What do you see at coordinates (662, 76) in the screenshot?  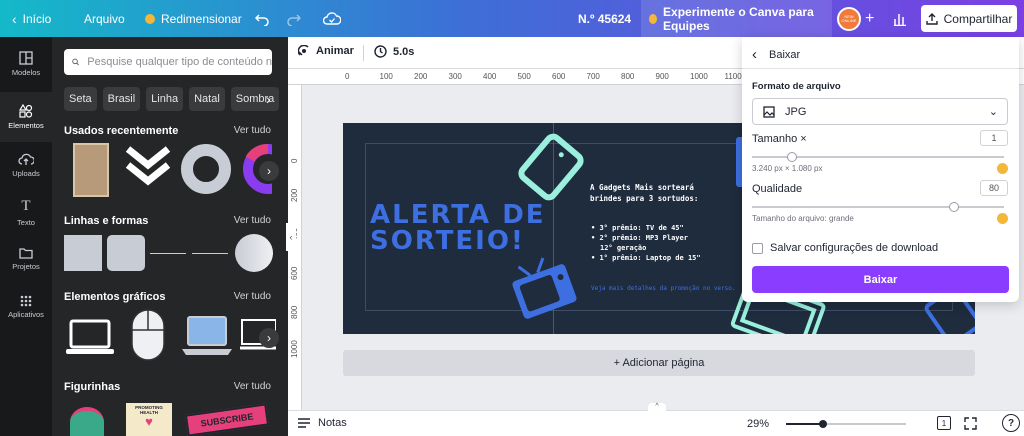 I see `ruler-tick-label: 900` at bounding box center [662, 76].